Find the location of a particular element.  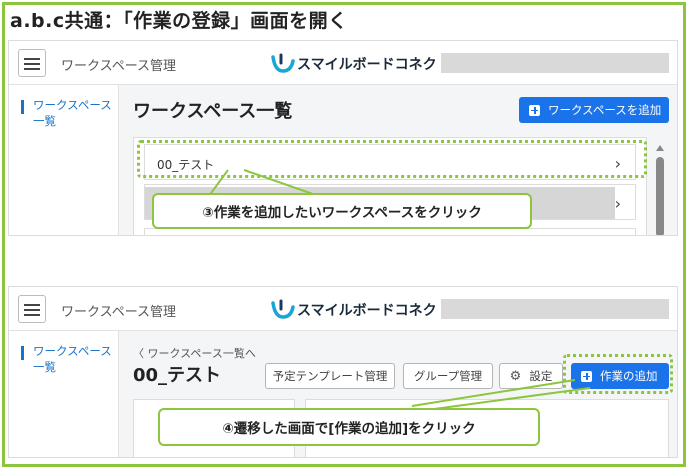

settings-button: ⚙ 設定 is located at coordinates (531, 376).